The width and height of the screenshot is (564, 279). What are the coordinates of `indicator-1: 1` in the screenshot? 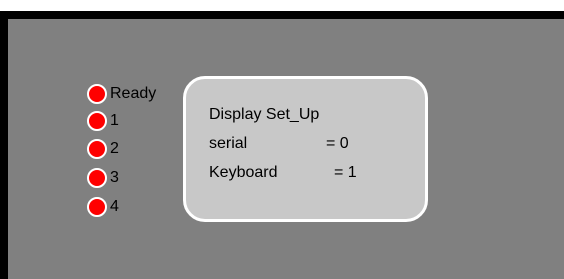 It's located at (103, 121).